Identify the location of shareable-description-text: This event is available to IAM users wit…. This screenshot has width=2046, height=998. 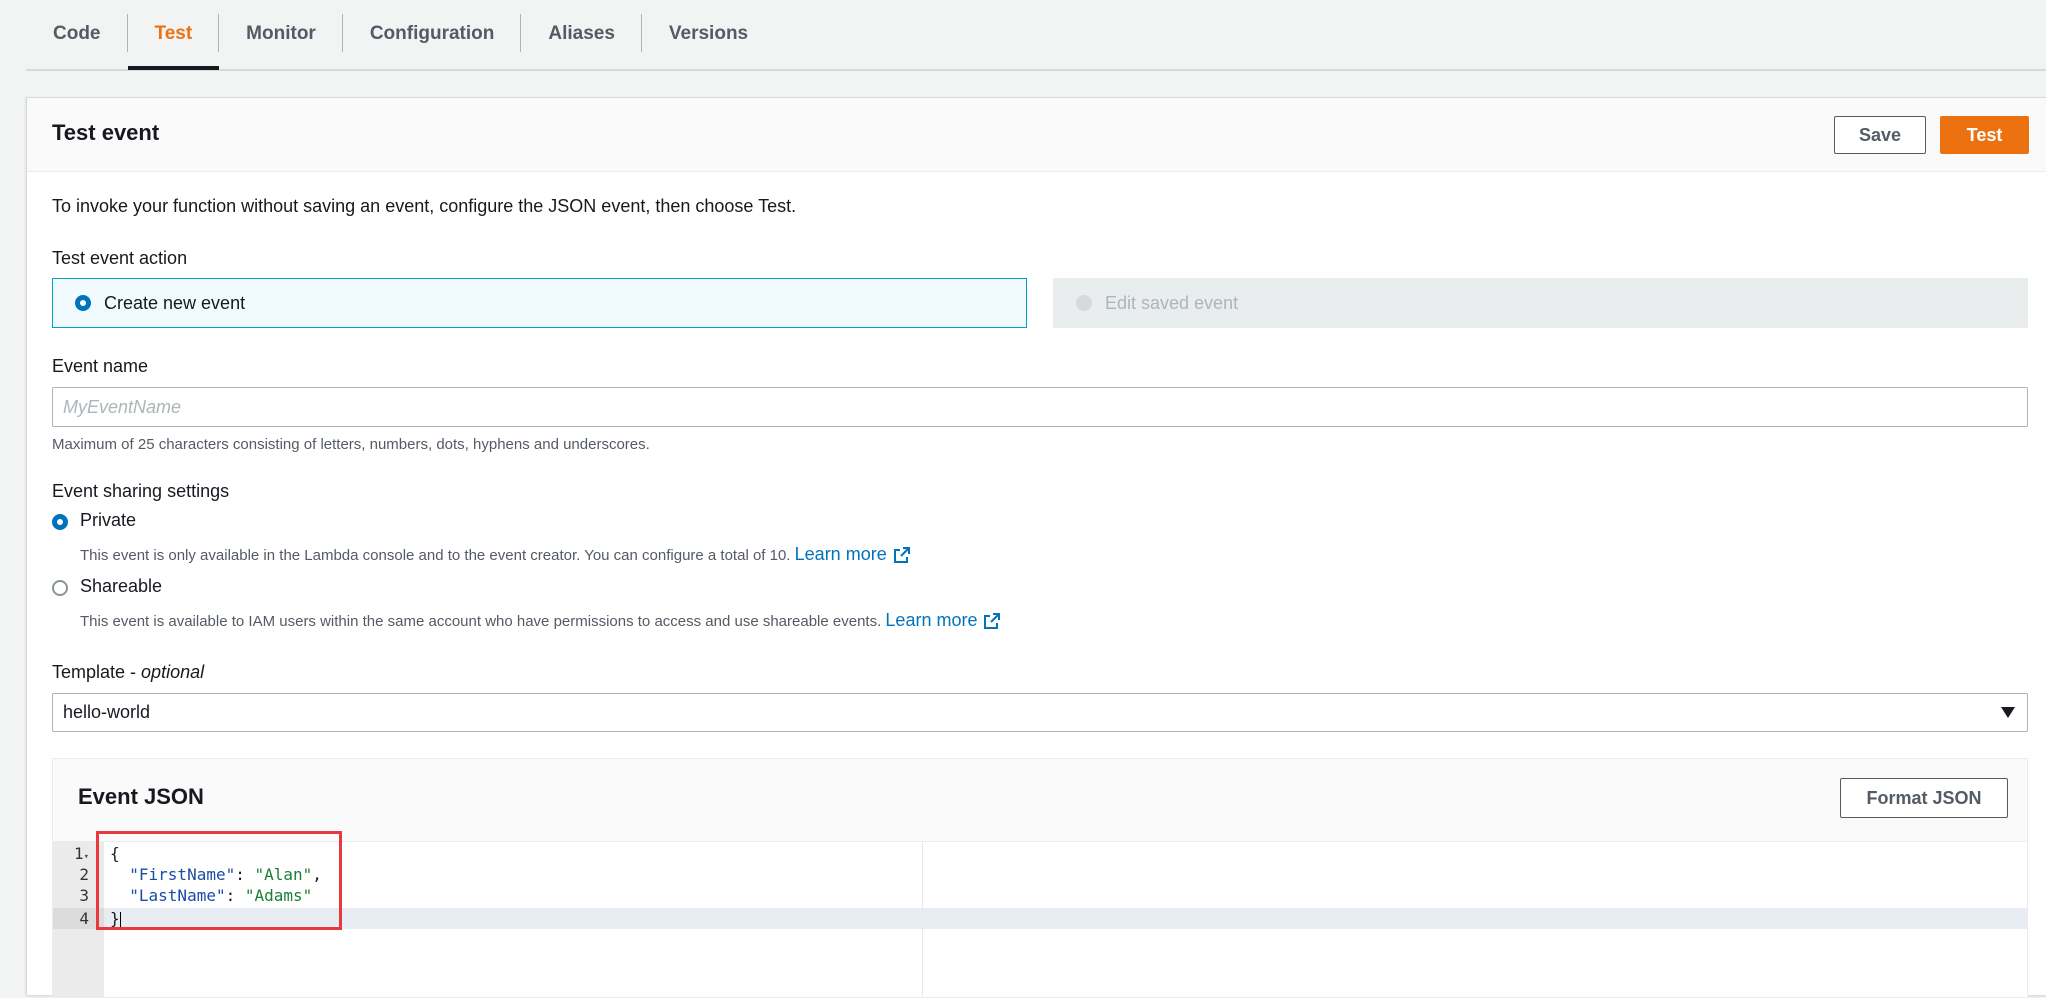
(481, 621).